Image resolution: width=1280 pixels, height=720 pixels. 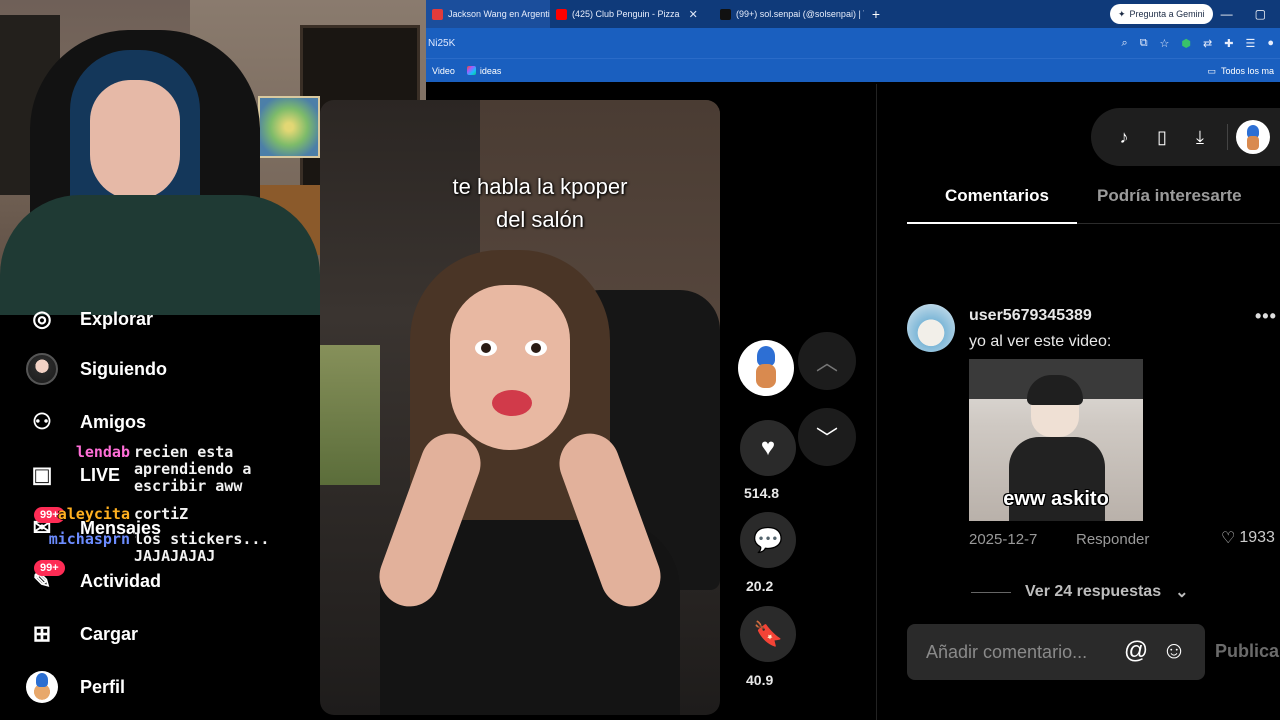 I want to click on emoji-icon: ☺, so click(x=1174, y=651).